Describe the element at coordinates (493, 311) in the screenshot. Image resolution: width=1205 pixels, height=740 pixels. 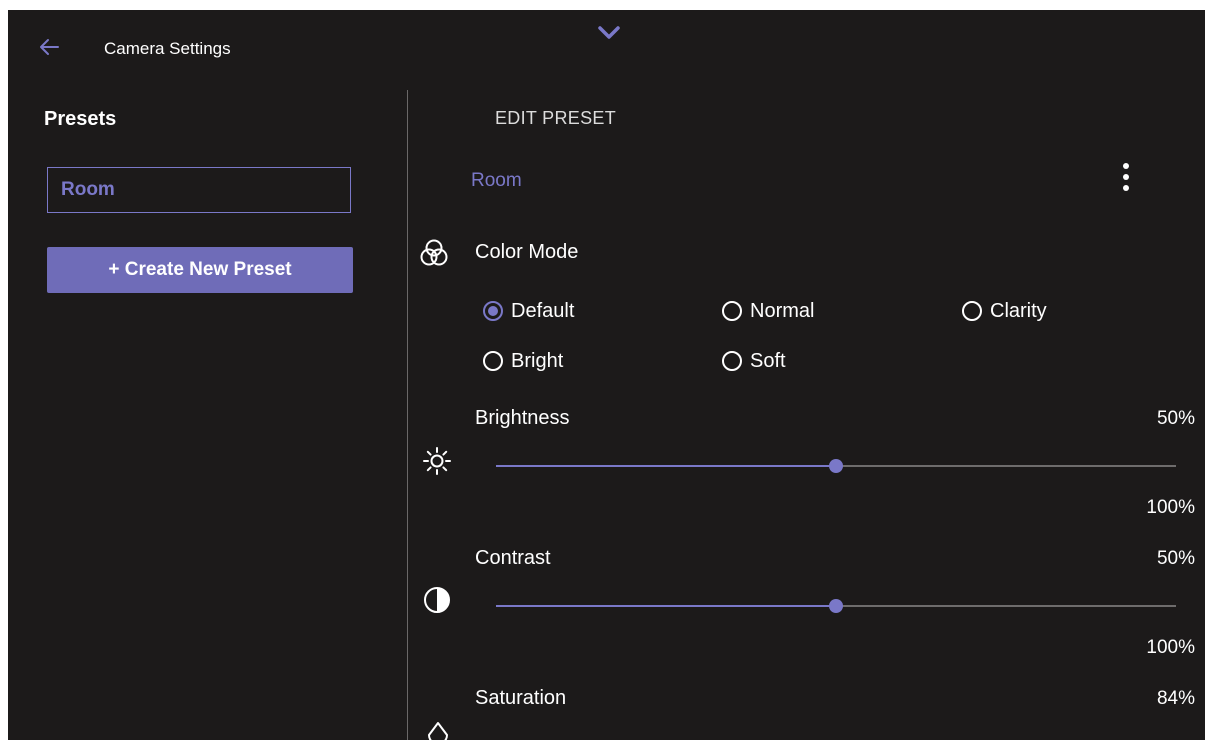
I see `radio-selected-indicator` at that location.